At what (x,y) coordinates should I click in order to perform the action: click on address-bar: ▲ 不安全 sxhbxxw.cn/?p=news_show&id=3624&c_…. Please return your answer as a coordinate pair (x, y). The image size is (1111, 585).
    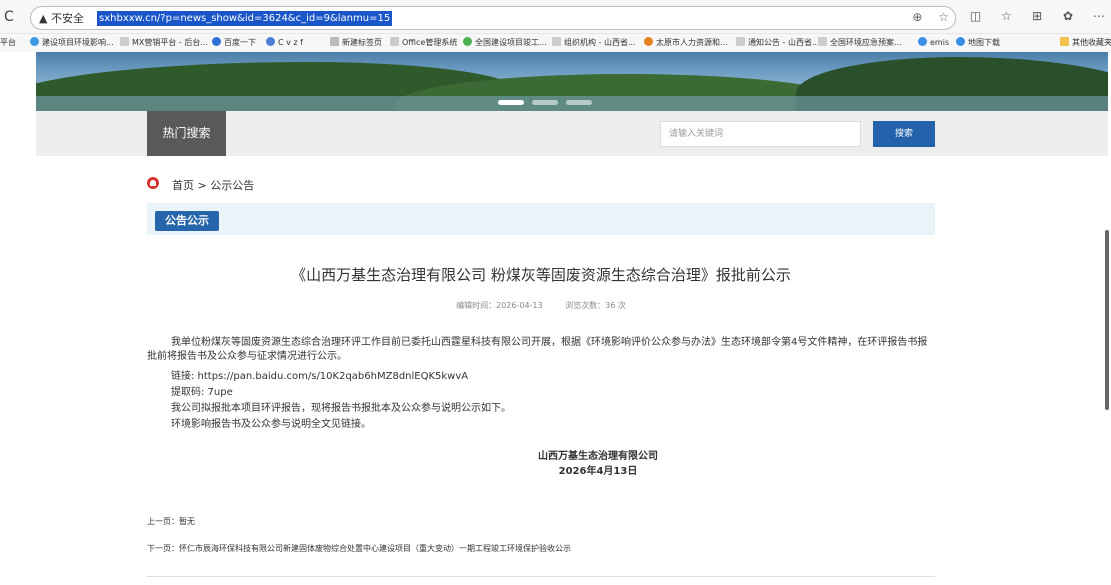
    Looking at the image, I should click on (493, 18).